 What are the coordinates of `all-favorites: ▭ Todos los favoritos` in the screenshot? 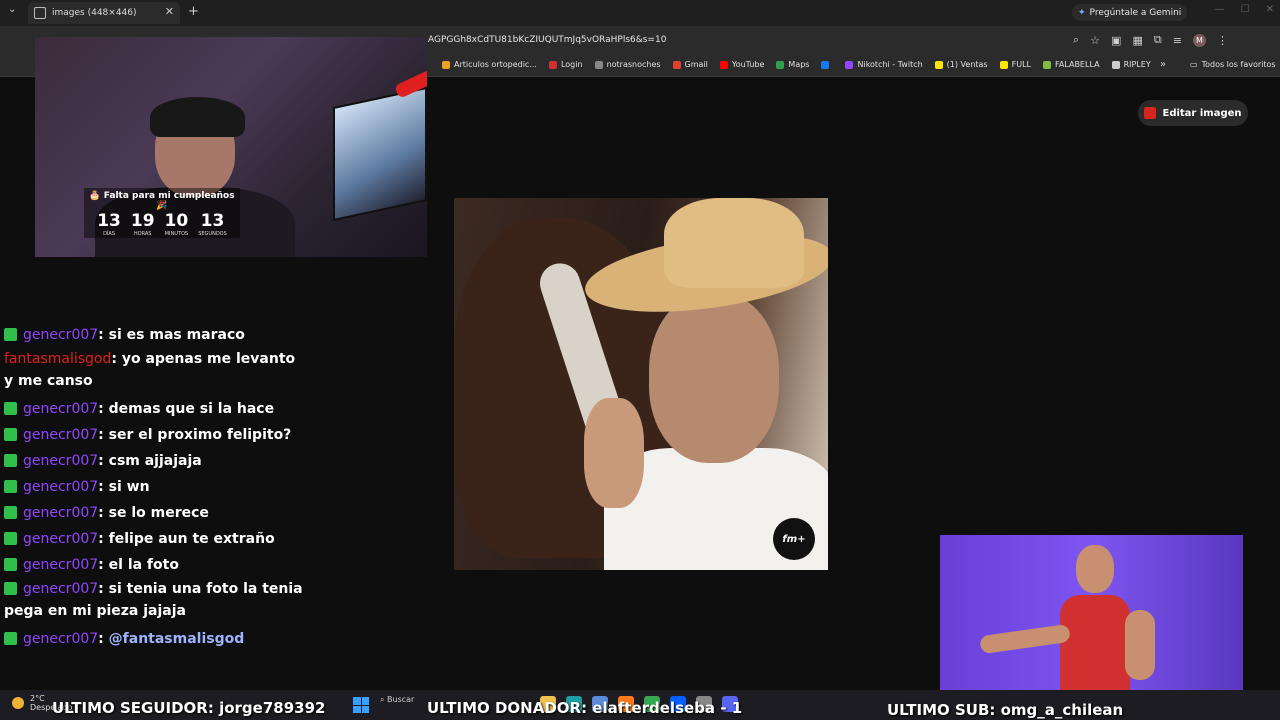 It's located at (1233, 64).